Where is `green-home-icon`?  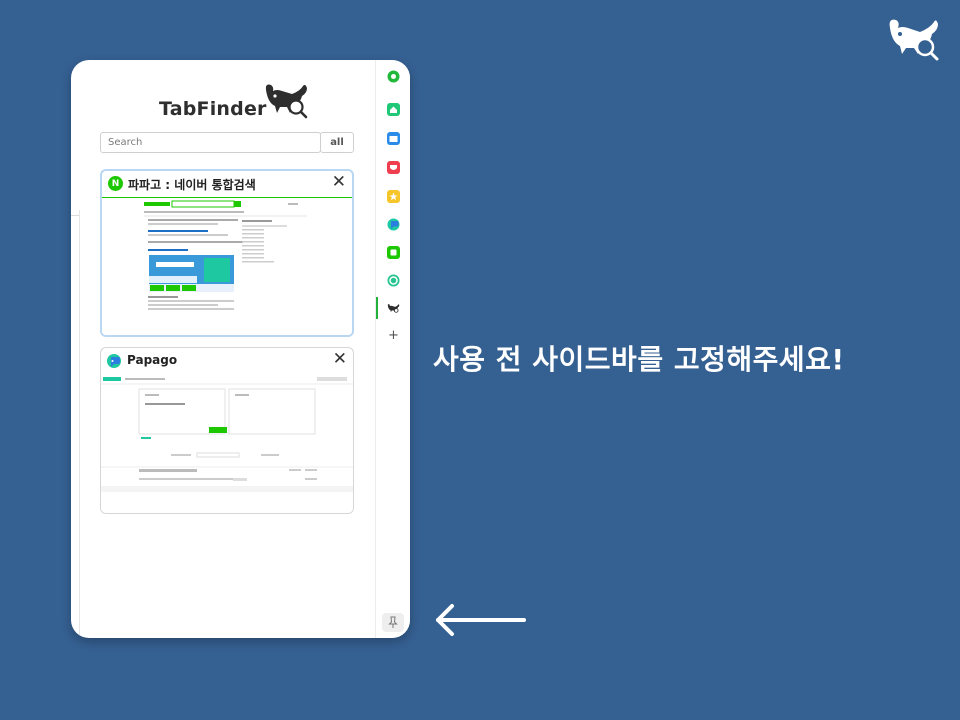 green-home-icon is located at coordinates (393, 109).